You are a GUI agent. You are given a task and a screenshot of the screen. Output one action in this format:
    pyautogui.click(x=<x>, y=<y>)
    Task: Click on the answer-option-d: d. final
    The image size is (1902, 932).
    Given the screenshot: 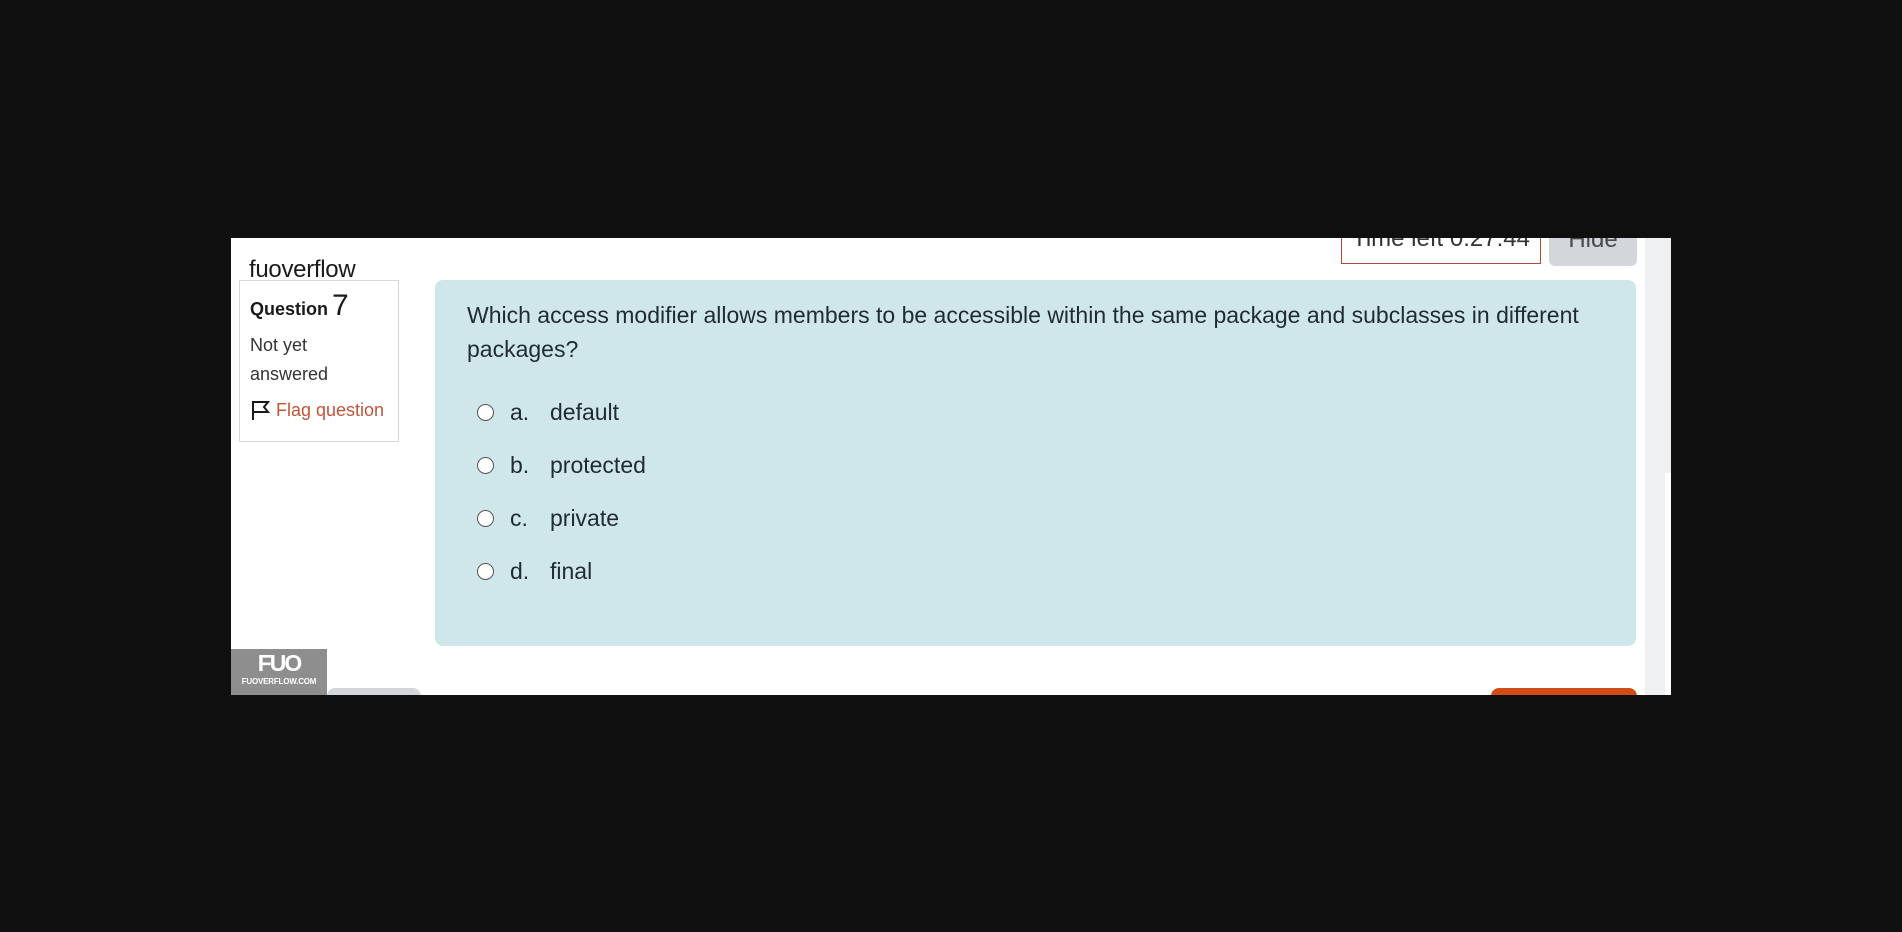 What is the action you would take?
    pyautogui.click(x=1041, y=571)
    